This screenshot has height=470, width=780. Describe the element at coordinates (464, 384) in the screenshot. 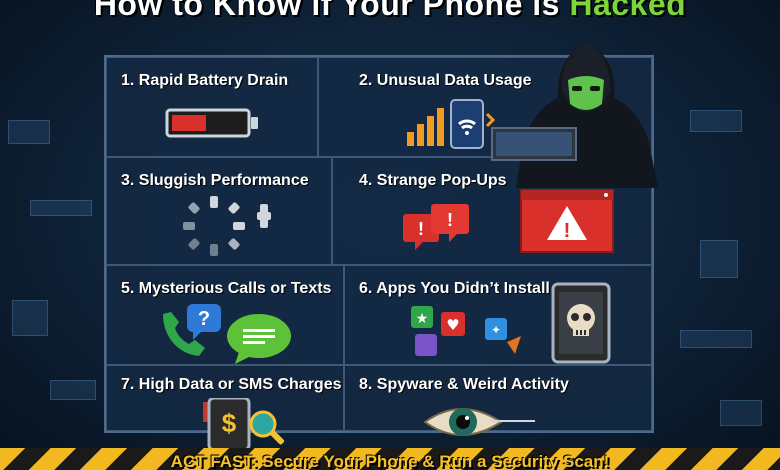

I see `sign-label: 8. Spyware & Weird Activity` at that location.